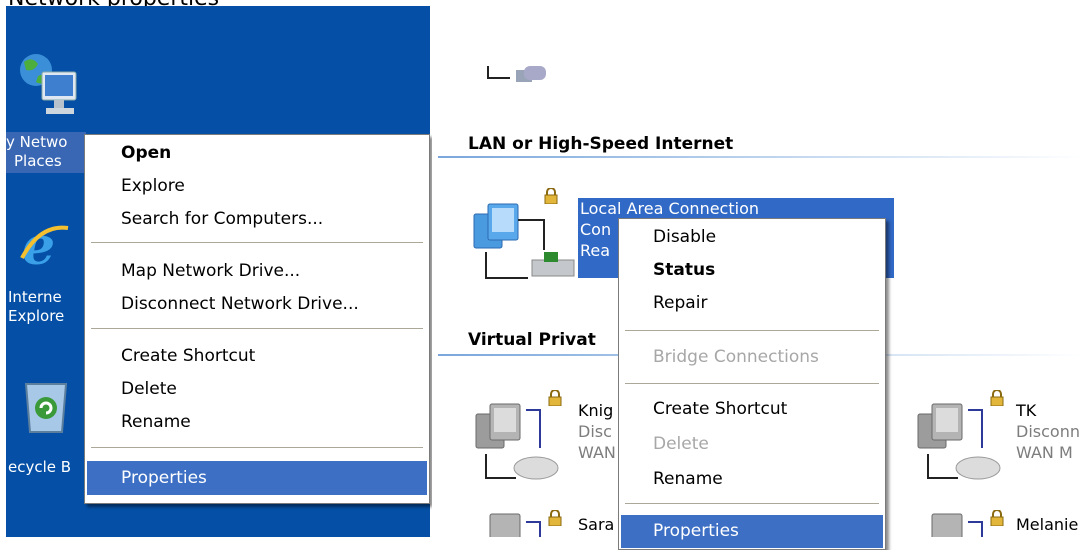  I want to click on label-line: ecycle B, so click(40, 467).